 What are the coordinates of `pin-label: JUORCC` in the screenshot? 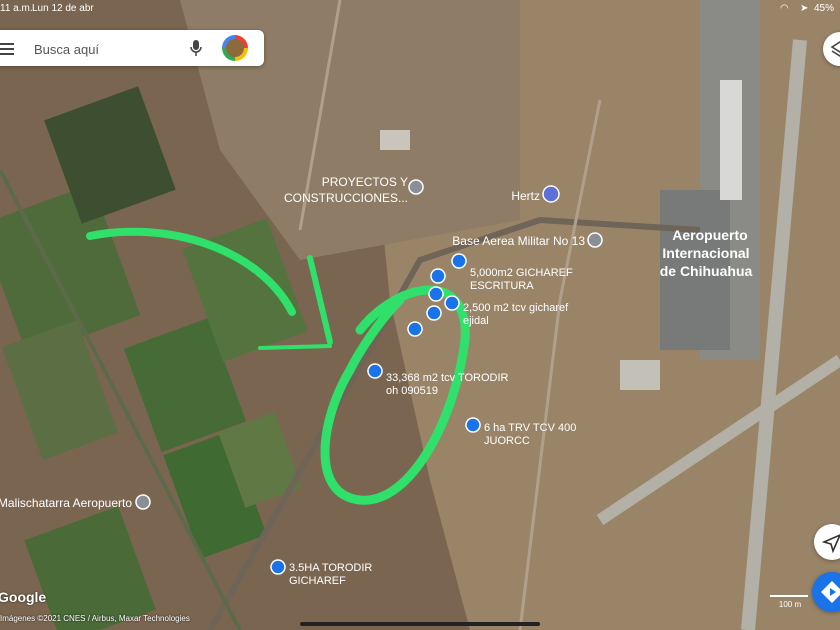 It's located at (507, 441).